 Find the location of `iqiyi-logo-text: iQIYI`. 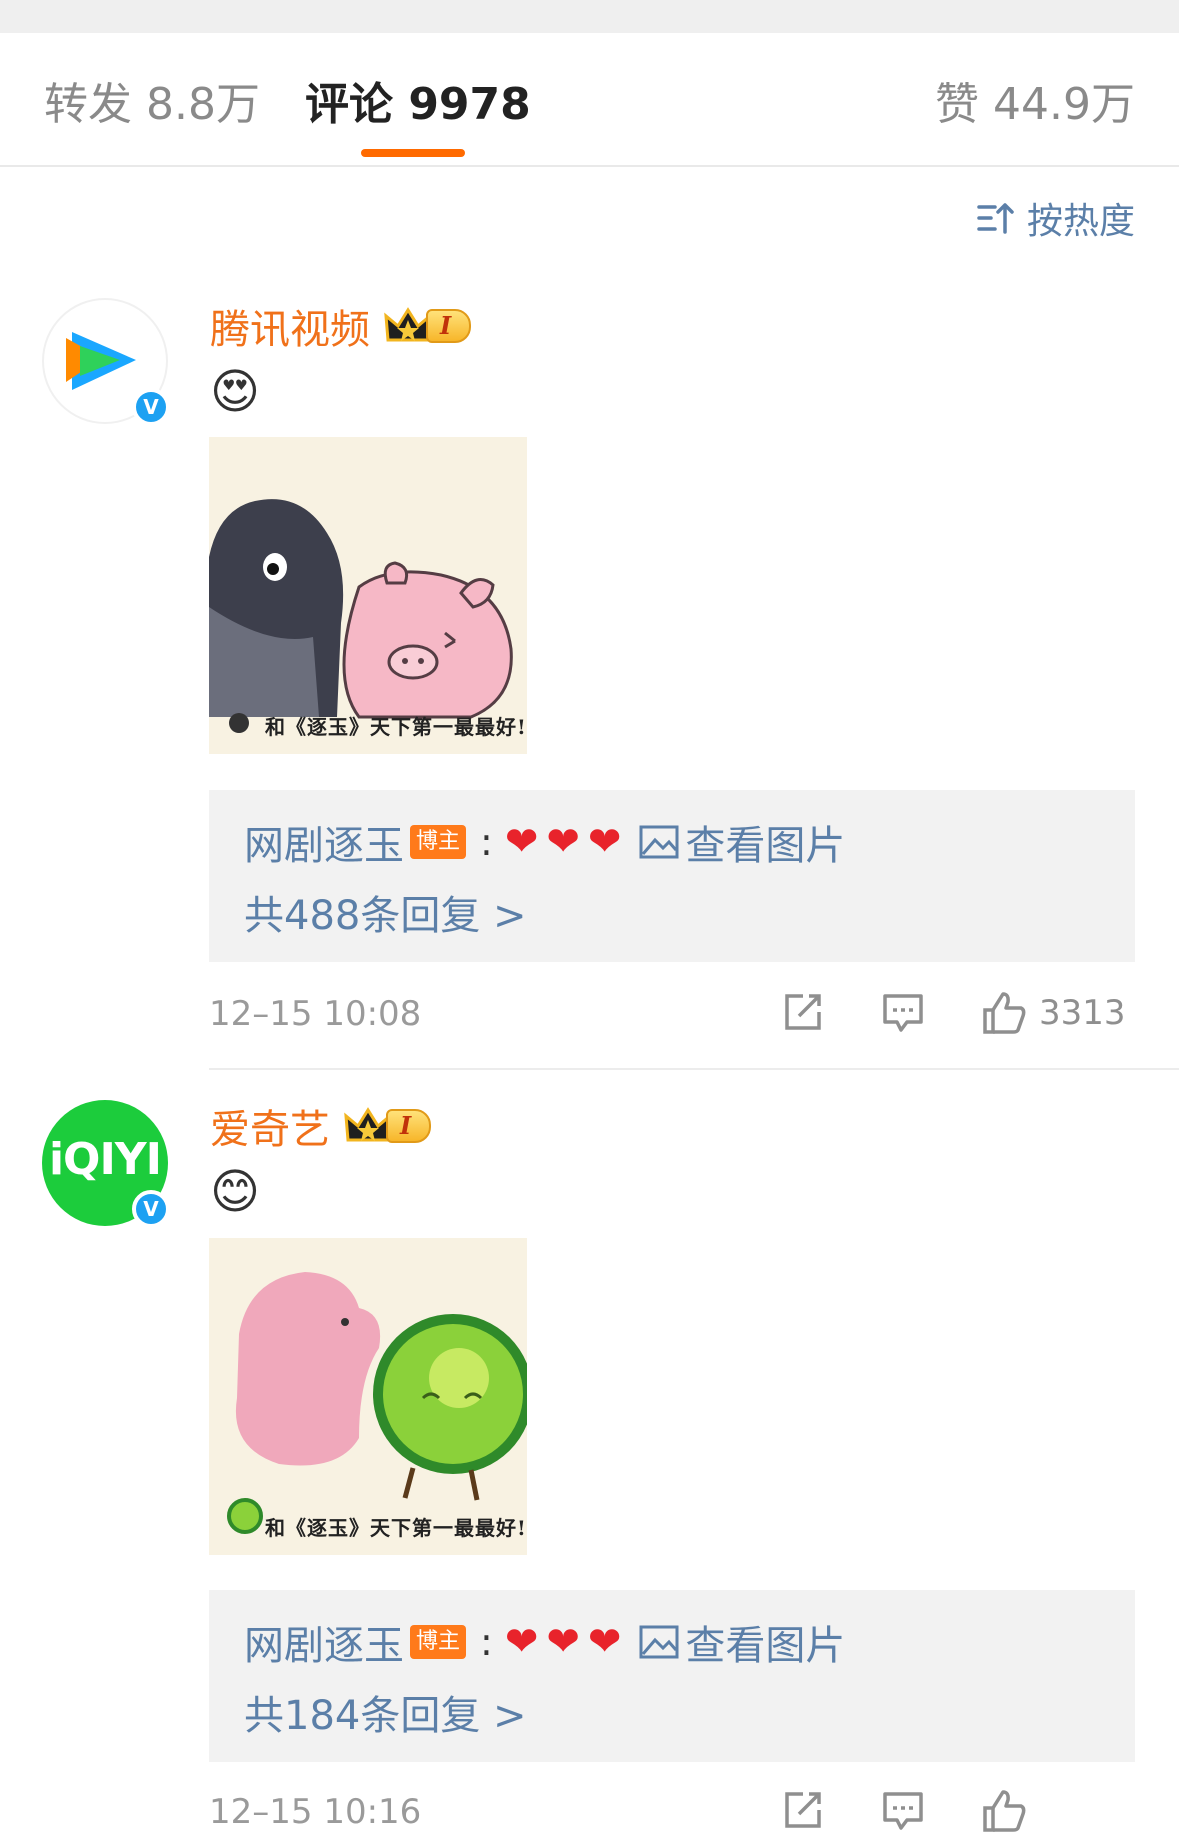

iqiyi-logo-text: iQIYI is located at coordinates (105, 1159).